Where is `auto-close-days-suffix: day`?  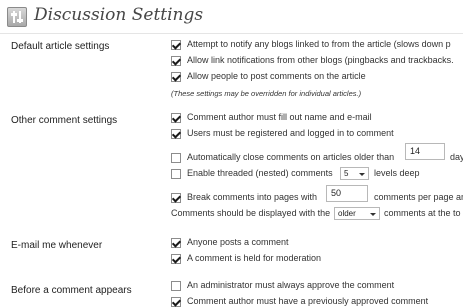 auto-close-days-suffix: day is located at coordinates (456, 157).